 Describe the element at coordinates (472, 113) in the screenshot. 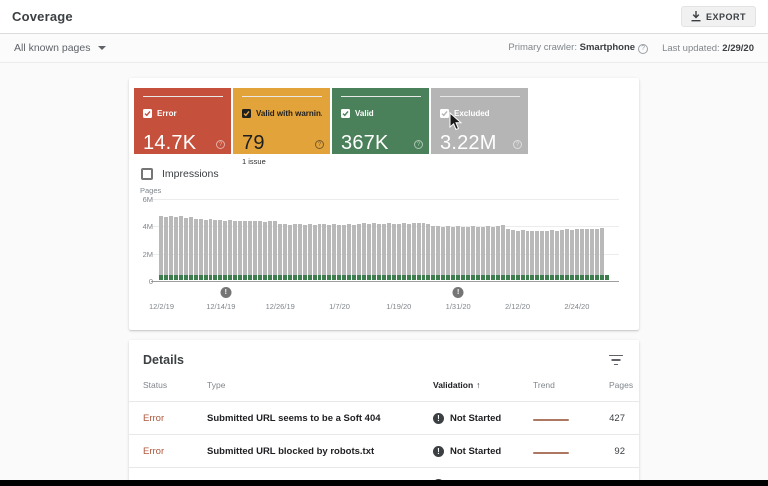

I see `tile-label: Excluded` at that location.